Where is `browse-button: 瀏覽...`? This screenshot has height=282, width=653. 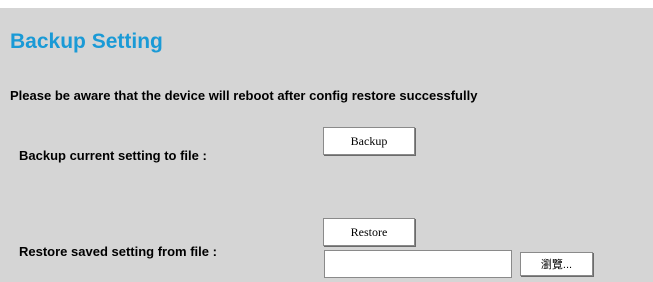 browse-button: 瀏覽... is located at coordinates (556, 264).